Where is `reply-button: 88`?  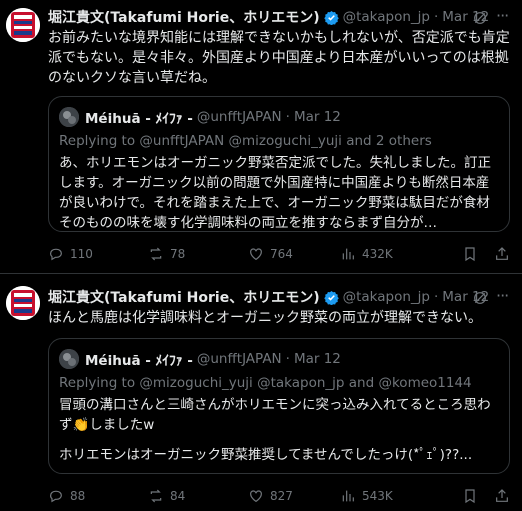
reply-button: 88 is located at coordinates (66, 496).